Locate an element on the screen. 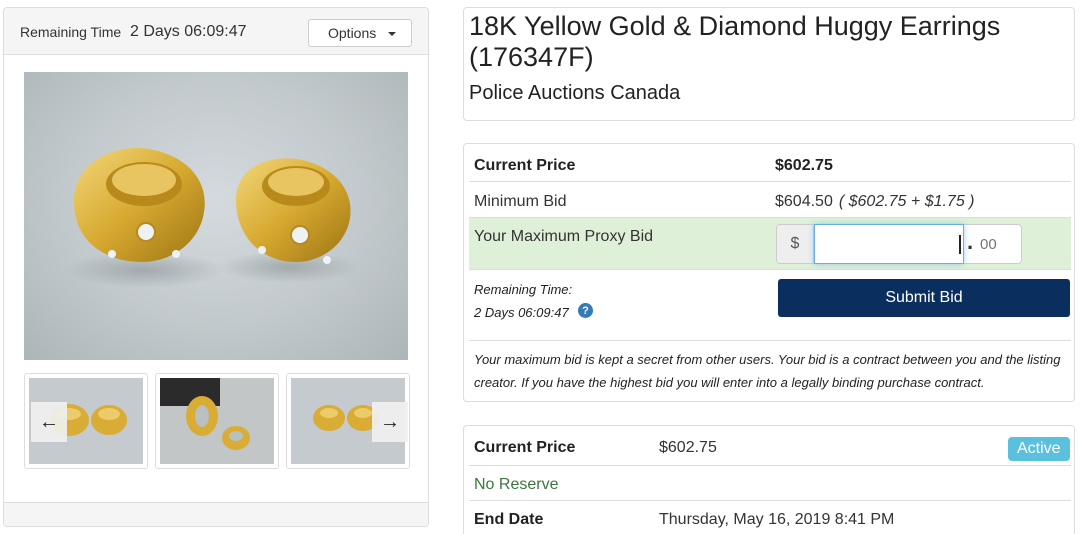 Image resolution: width=1080 pixels, height=534 pixels. remaining-time-label: Remaining Time is located at coordinates (71, 32).